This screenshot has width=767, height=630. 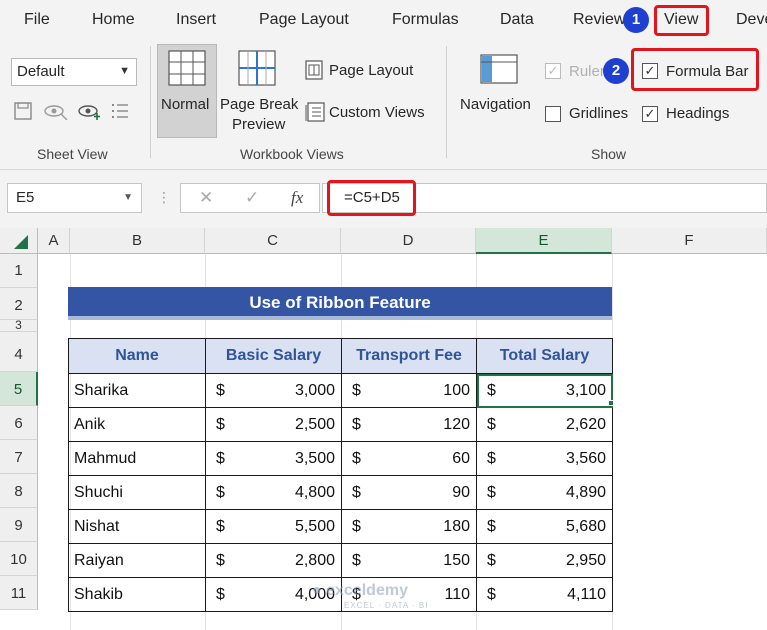 What do you see at coordinates (120, 111) in the screenshot?
I see `options-icon` at bounding box center [120, 111].